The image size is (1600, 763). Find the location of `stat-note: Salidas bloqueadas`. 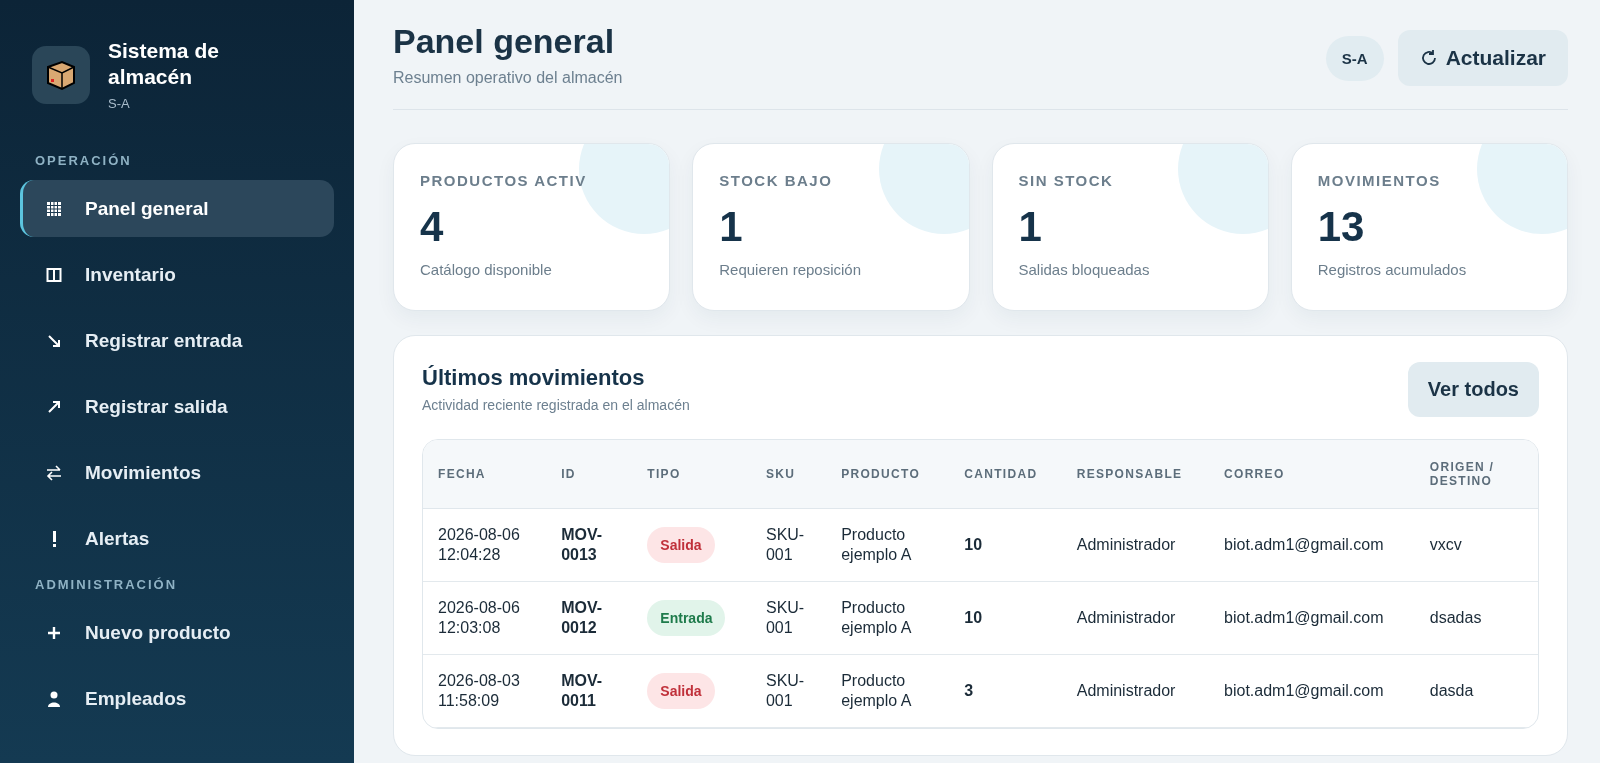

stat-note: Salidas bloqueadas is located at coordinates (1084, 269).